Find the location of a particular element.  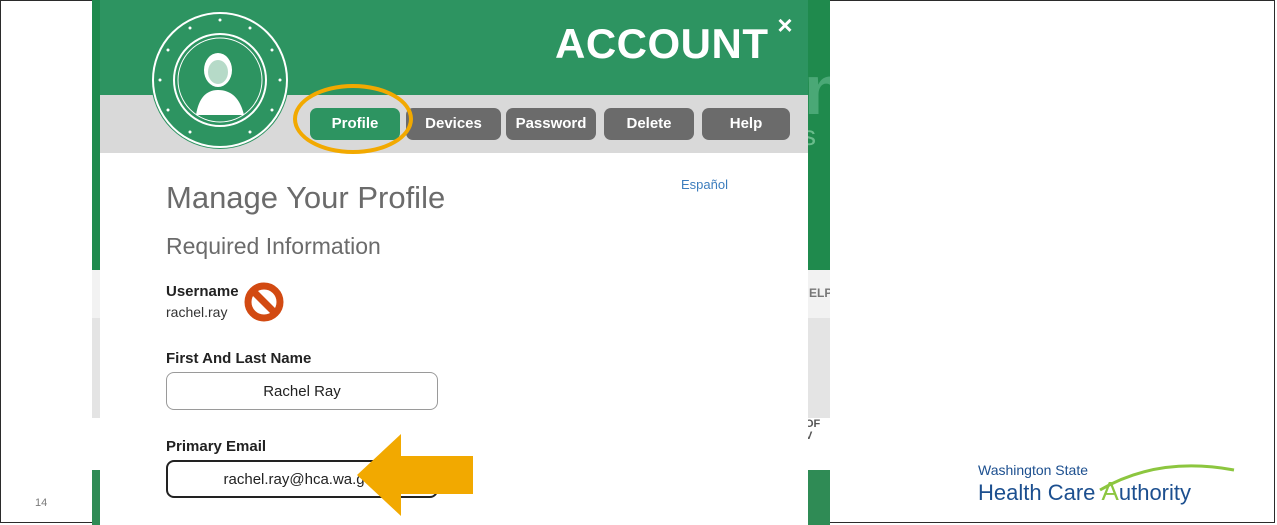

no-entry-icon is located at coordinates (264, 302).